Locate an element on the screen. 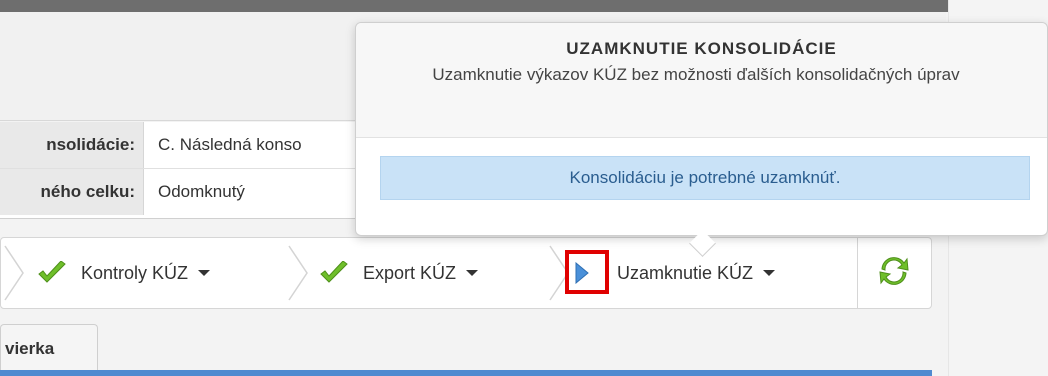 The height and width of the screenshot is (376, 1048). toolbar-divider is located at coordinates (857, 273).